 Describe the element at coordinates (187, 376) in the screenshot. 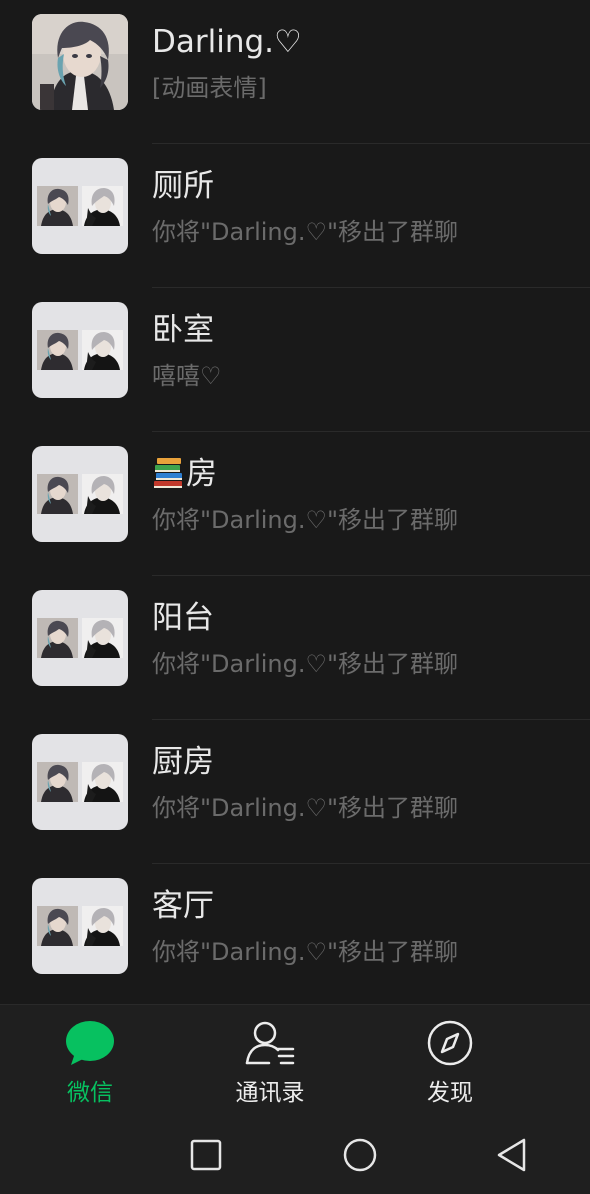

I see `chat-preview: 嘻嘻♡` at that location.